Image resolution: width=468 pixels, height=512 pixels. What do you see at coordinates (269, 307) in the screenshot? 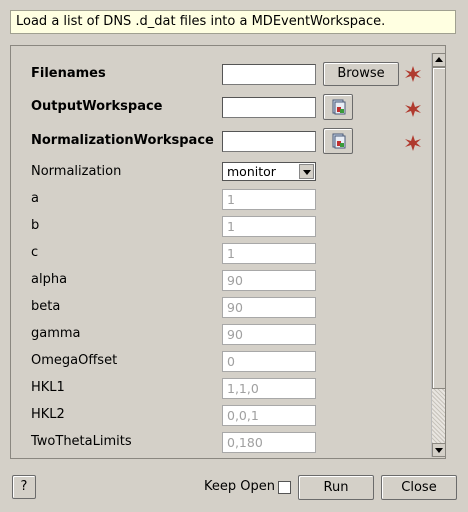
I see `beta-input: 90` at bounding box center [269, 307].